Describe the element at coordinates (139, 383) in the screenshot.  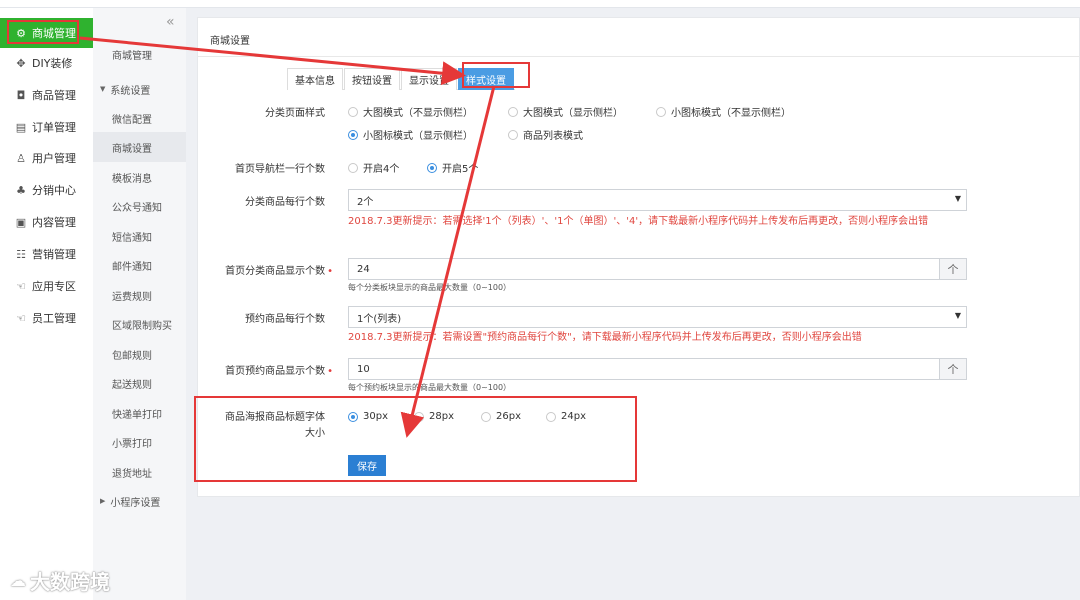
I see `subnav-min-order-rules: 起送规则` at that location.